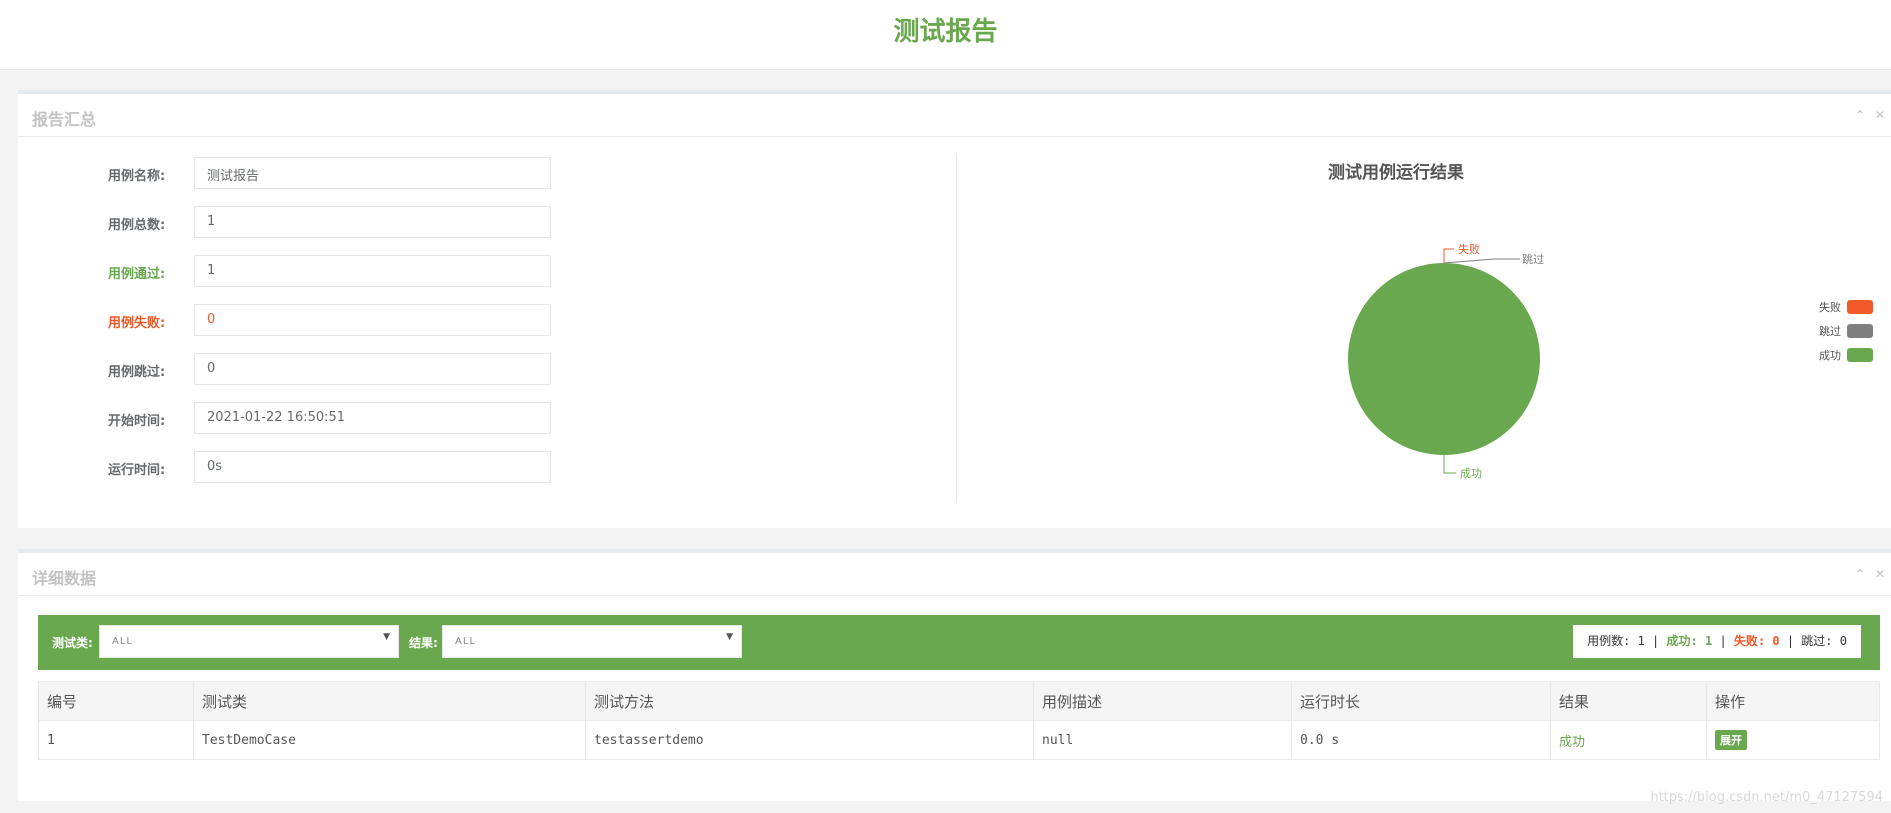 This screenshot has height=813, width=1891. Describe the element at coordinates (1846, 307) in the screenshot. I see `legend-item-fail: 失败` at that location.